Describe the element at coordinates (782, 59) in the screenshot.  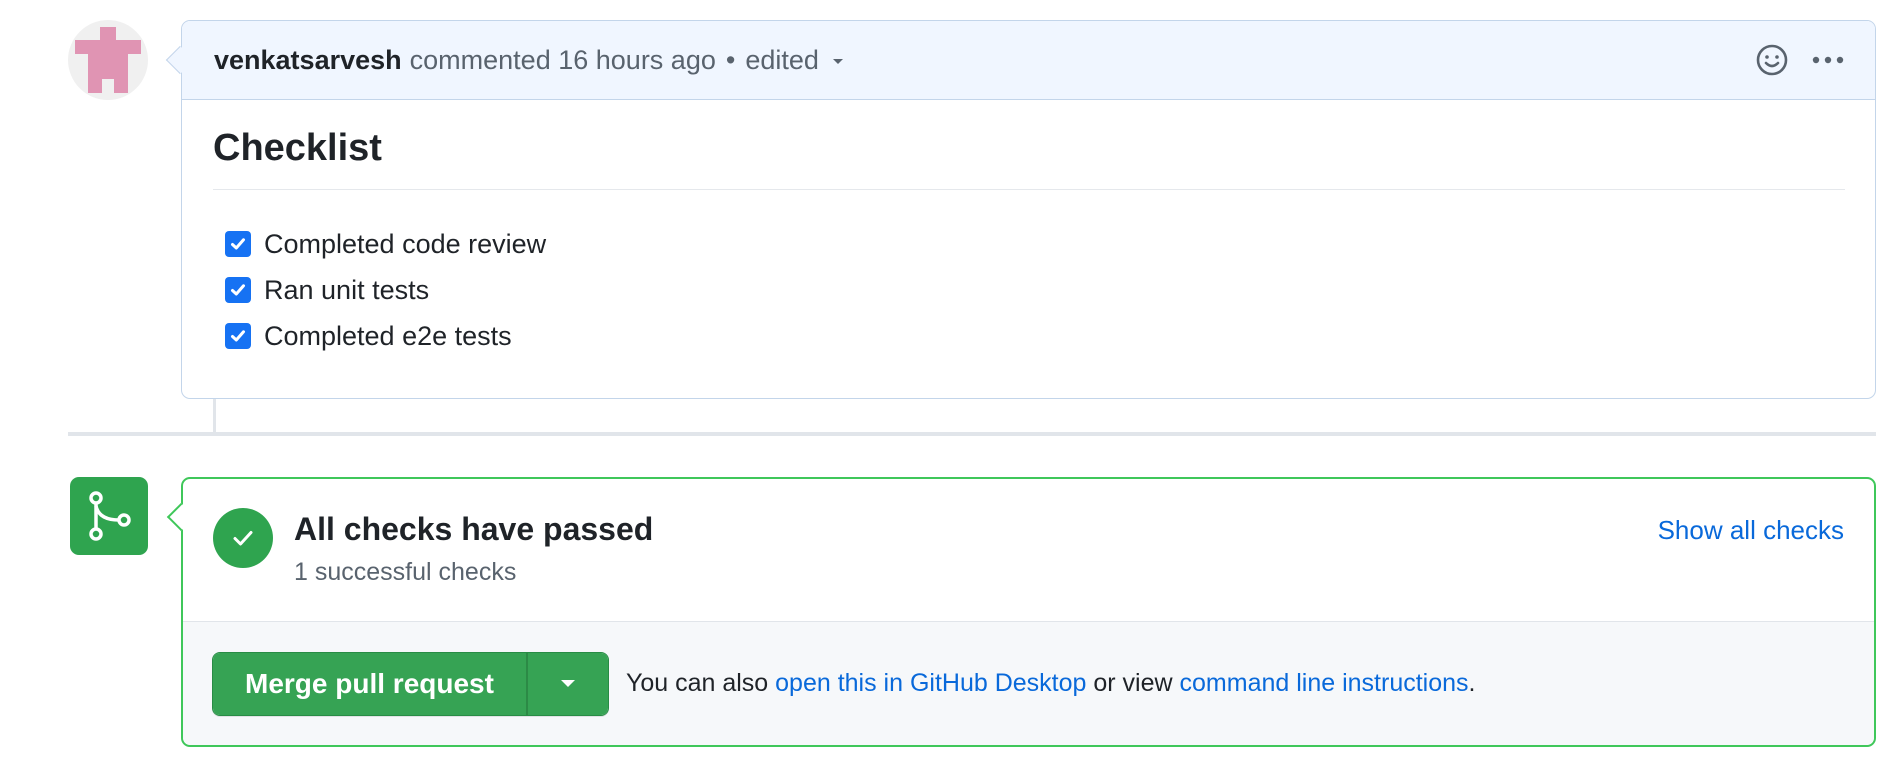
I see `edited-label: edited` at that location.